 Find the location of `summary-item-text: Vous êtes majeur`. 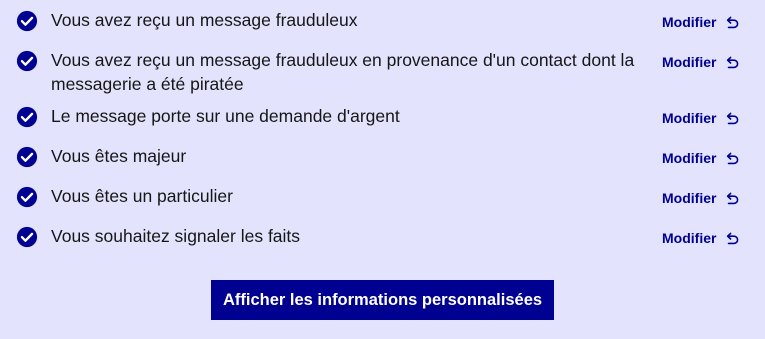

summary-item-text: Vous êtes majeur is located at coordinates (119, 156).